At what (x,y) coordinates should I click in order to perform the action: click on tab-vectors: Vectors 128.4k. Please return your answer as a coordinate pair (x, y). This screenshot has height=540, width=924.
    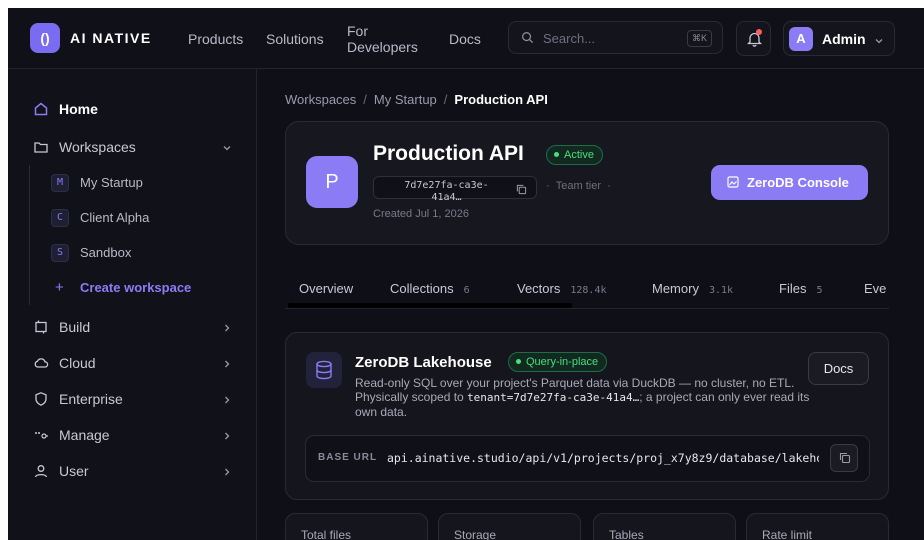
    Looking at the image, I should click on (561, 288).